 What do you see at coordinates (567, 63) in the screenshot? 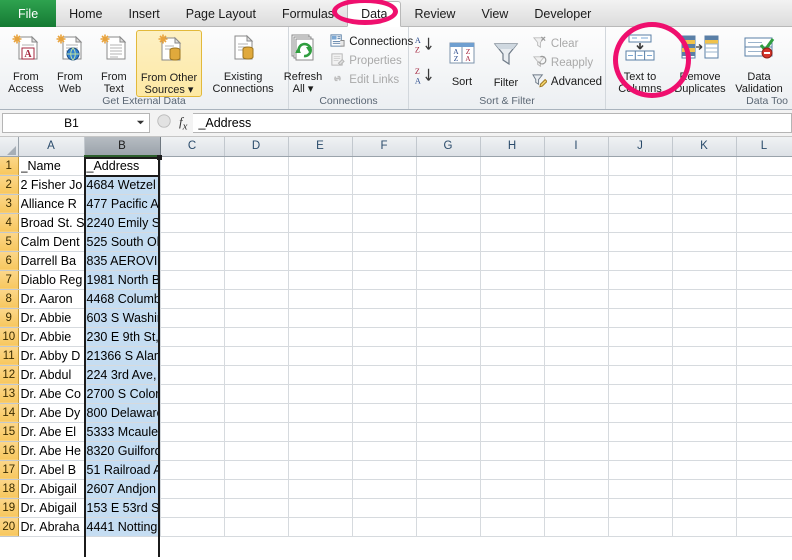
I see `reapply-filter-button: Reapply` at bounding box center [567, 63].